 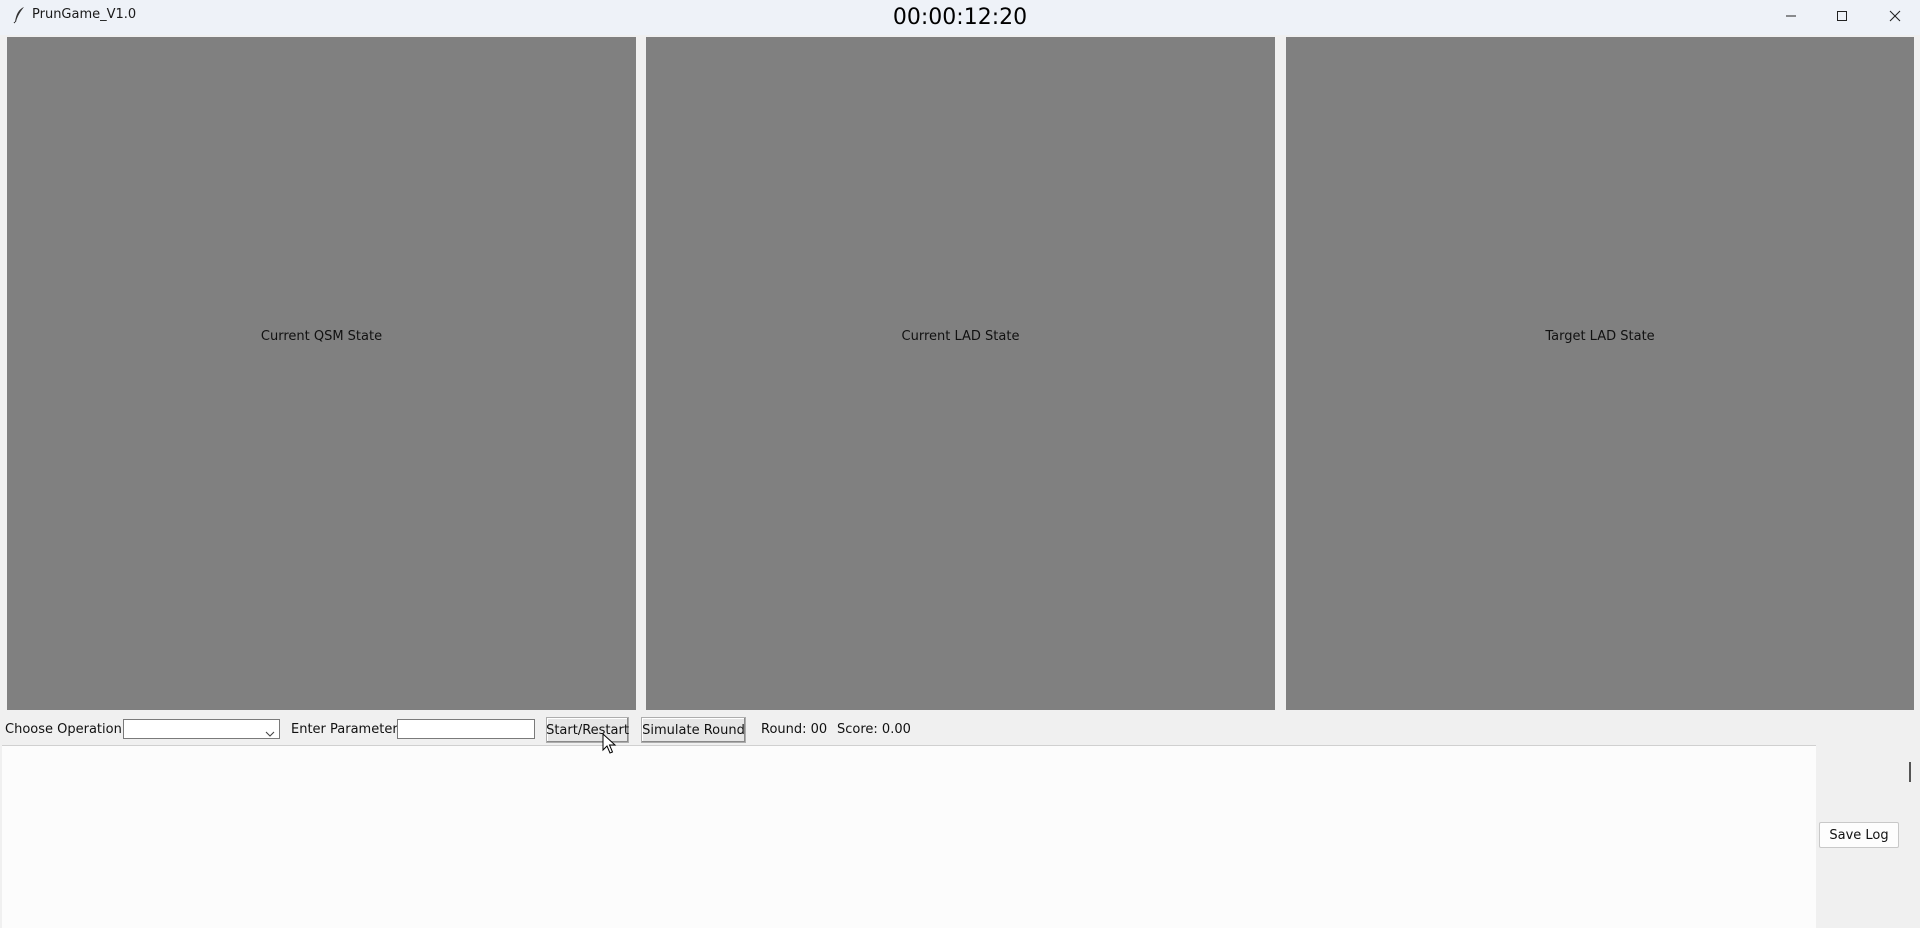 I want to click on panel-label: Current LAD State, so click(x=960, y=336).